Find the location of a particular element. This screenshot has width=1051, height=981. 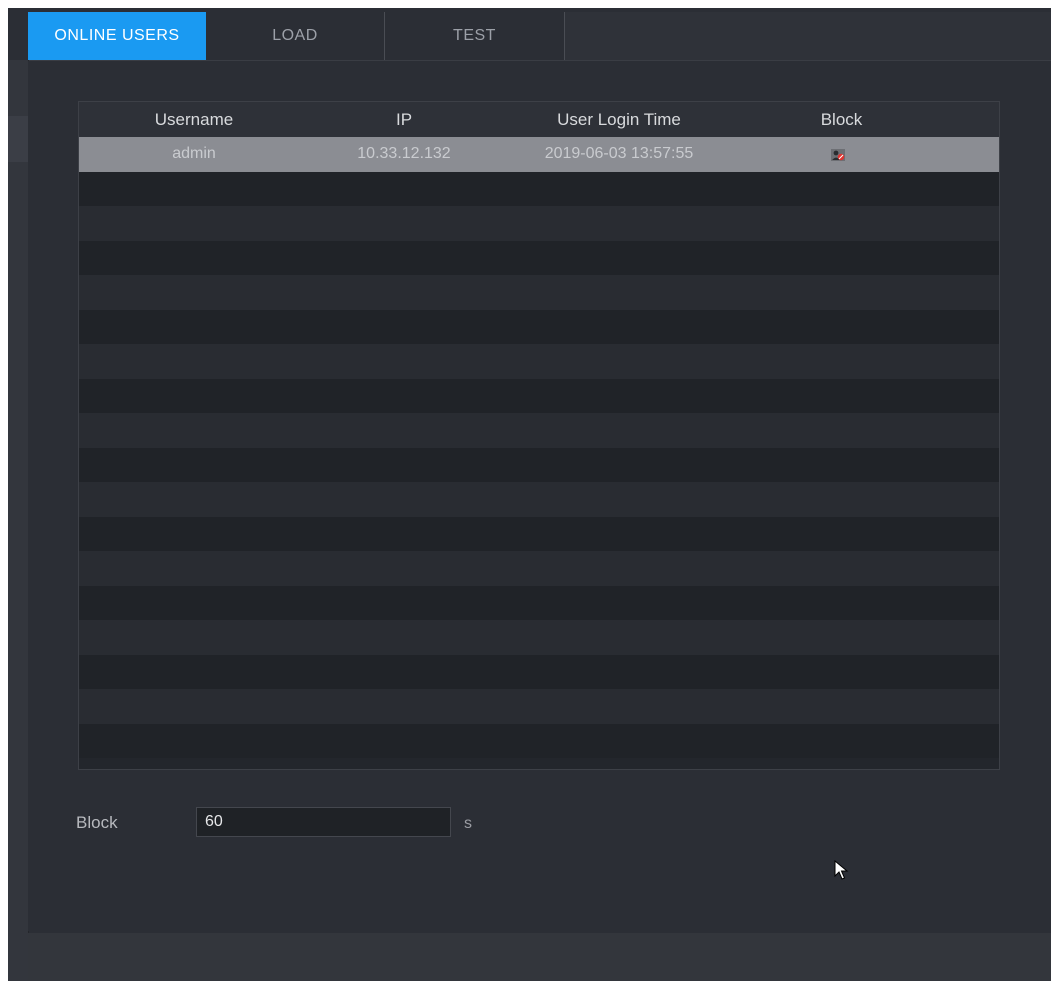

tab-test: TEST is located at coordinates (475, 36).